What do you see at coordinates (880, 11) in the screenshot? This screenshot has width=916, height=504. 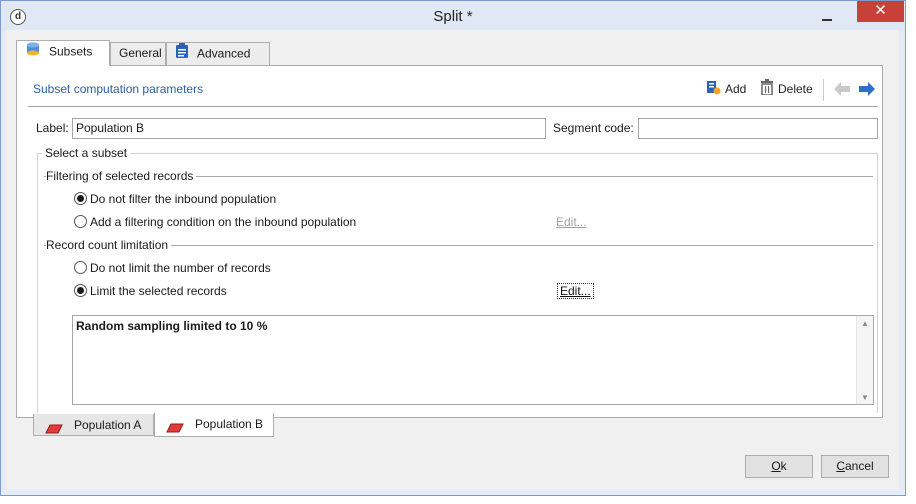 I see `close-button: ✕` at bounding box center [880, 11].